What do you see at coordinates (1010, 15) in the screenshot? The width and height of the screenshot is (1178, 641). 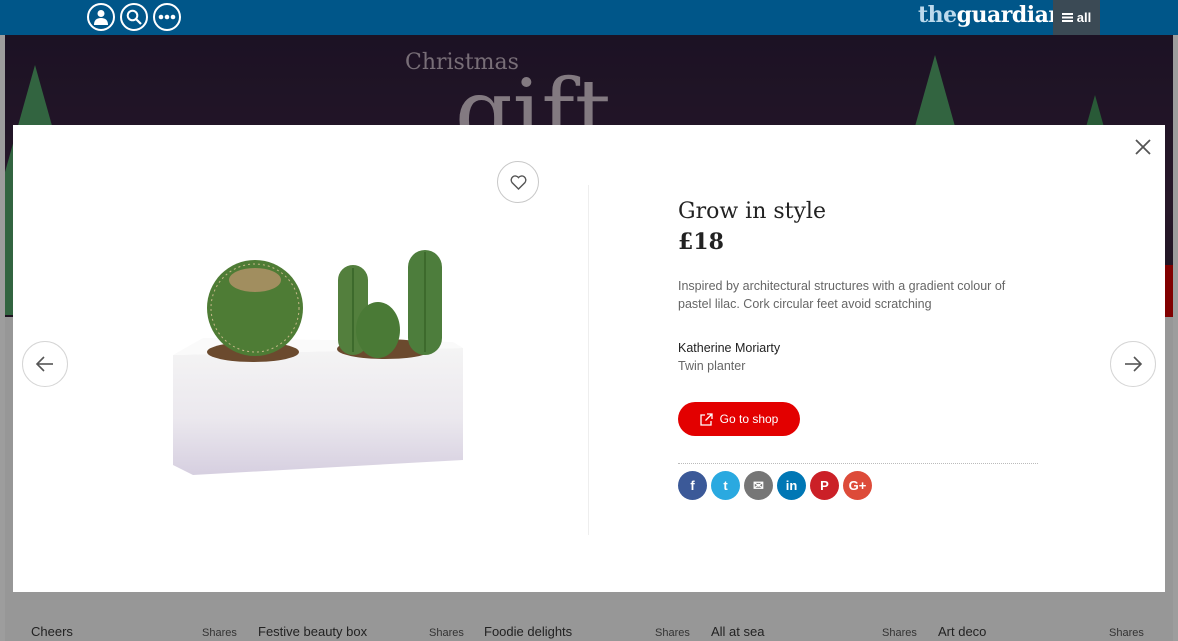 I see `logo-main: guardian` at bounding box center [1010, 15].